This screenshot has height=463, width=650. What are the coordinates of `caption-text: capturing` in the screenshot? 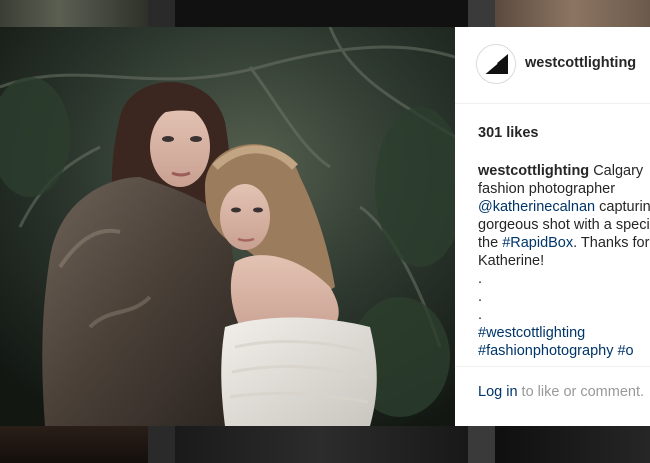 It's located at (624, 207).